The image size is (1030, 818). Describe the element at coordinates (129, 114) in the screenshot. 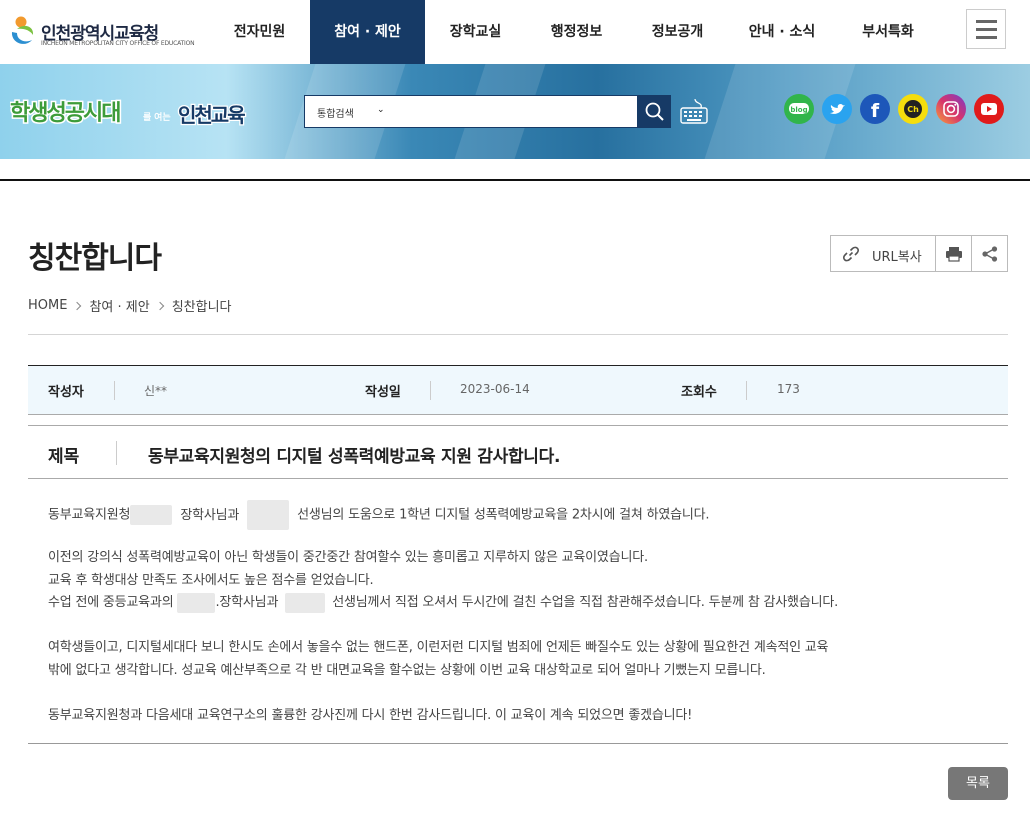

I see `slogan-text: 학생성공시대 를 여는 인천교육` at that location.